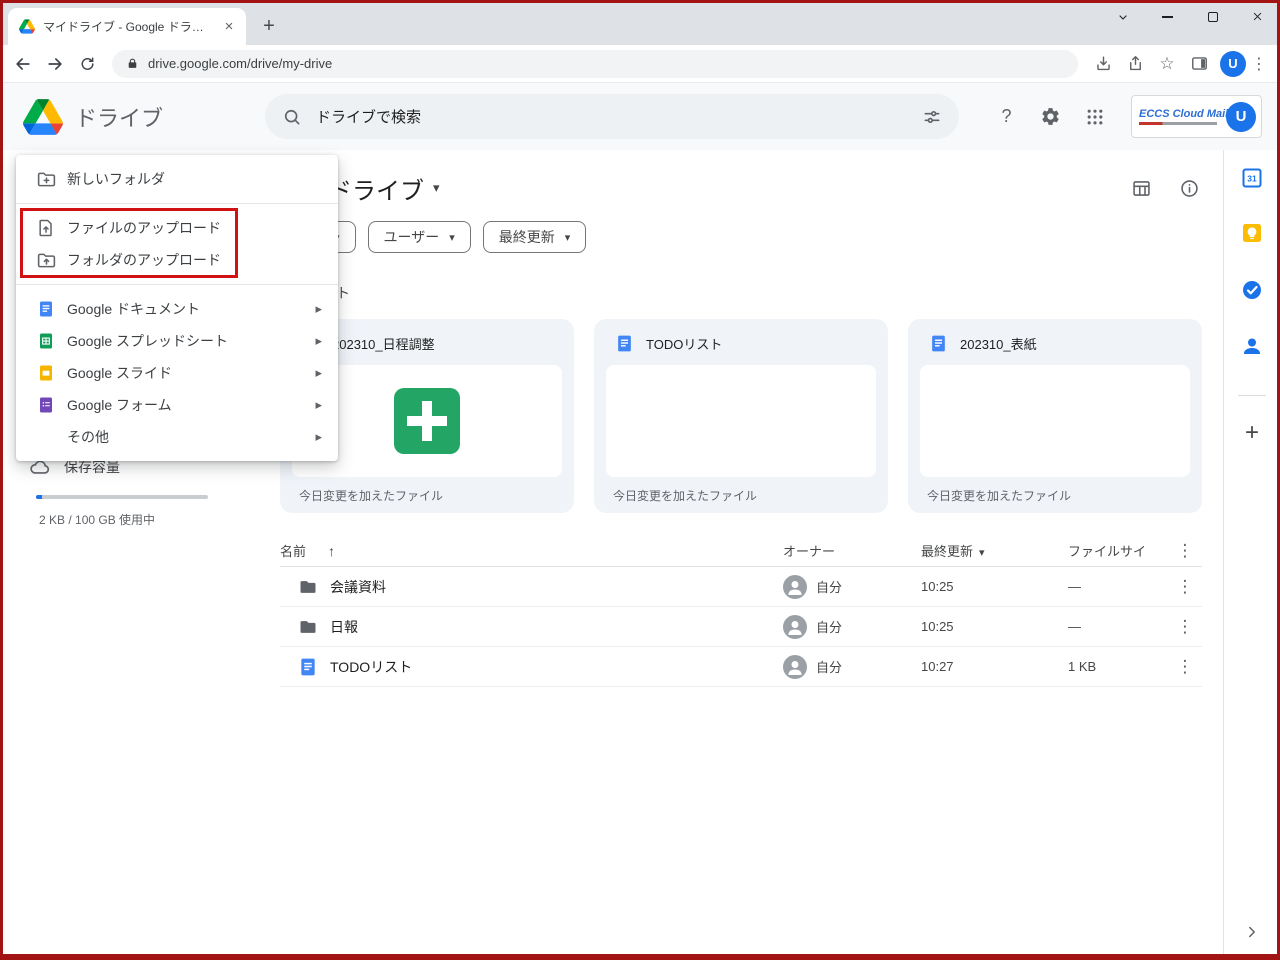  I want to click on menu-item-google-docs: Google ドキュメント ▸, so click(177, 309).